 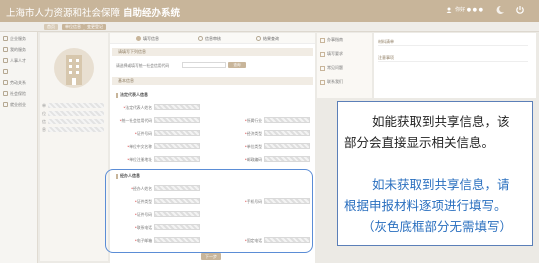 I want to click on nav-item: 人事人才, so click(x=18, y=60).